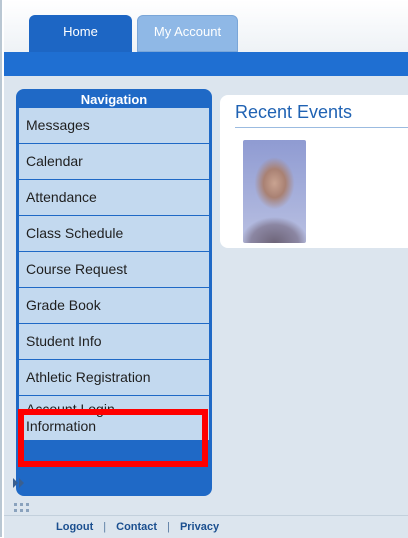  Describe the element at coordinates (114, 99) in the screenshot. I see `navigation-title: Navigation` at that location.